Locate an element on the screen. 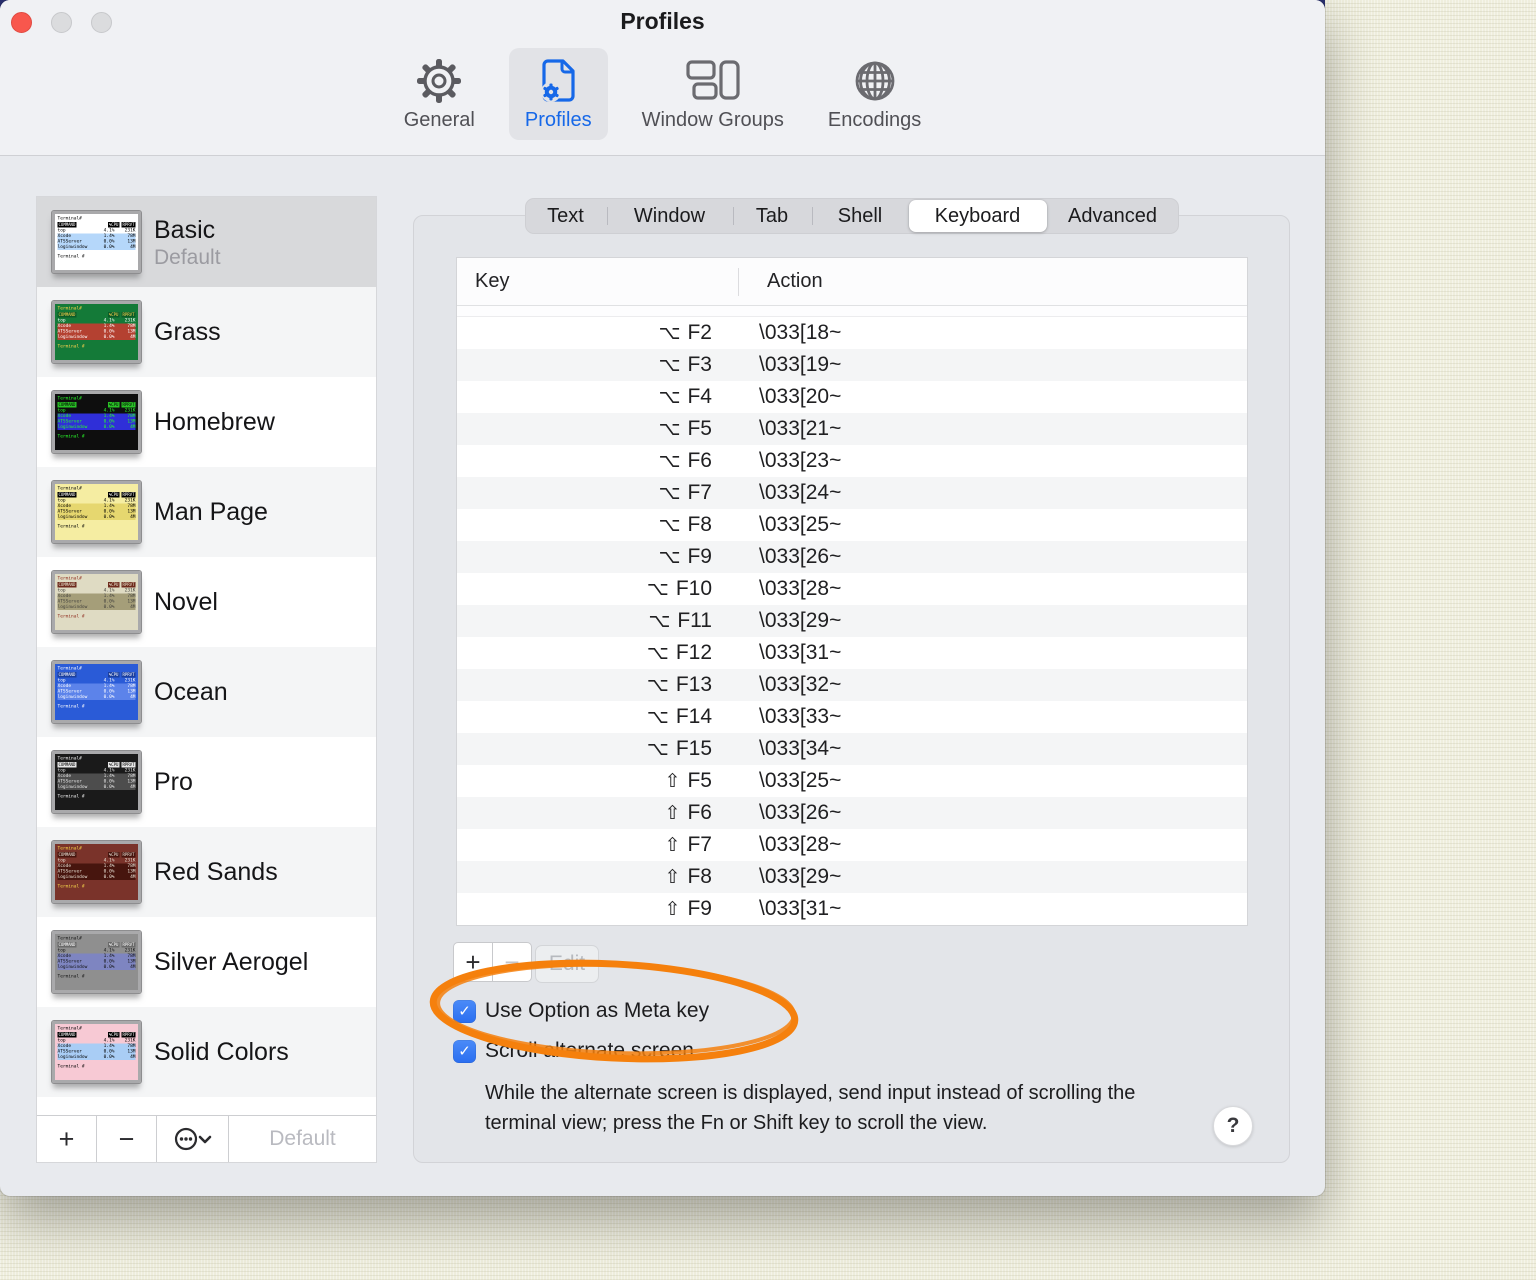 The image size is (1536, 1280). key-cell: ⌥ F7 is located at coordinates (685, 492).